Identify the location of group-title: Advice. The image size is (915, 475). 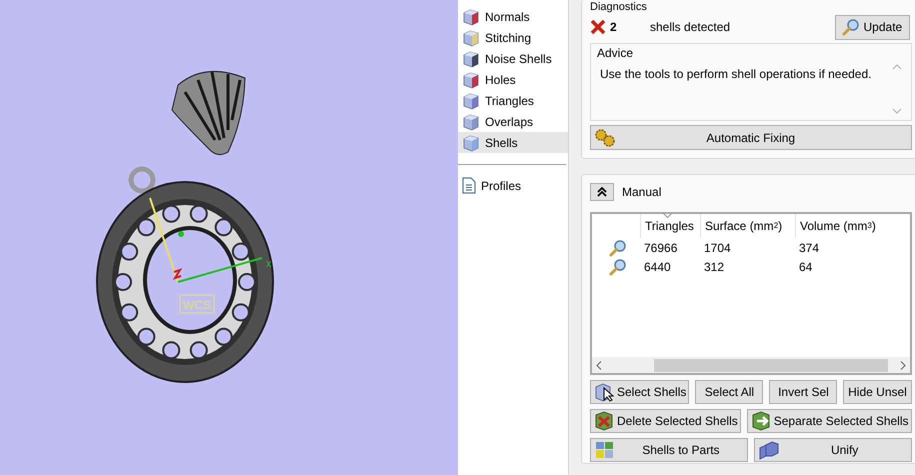
(615, 53).